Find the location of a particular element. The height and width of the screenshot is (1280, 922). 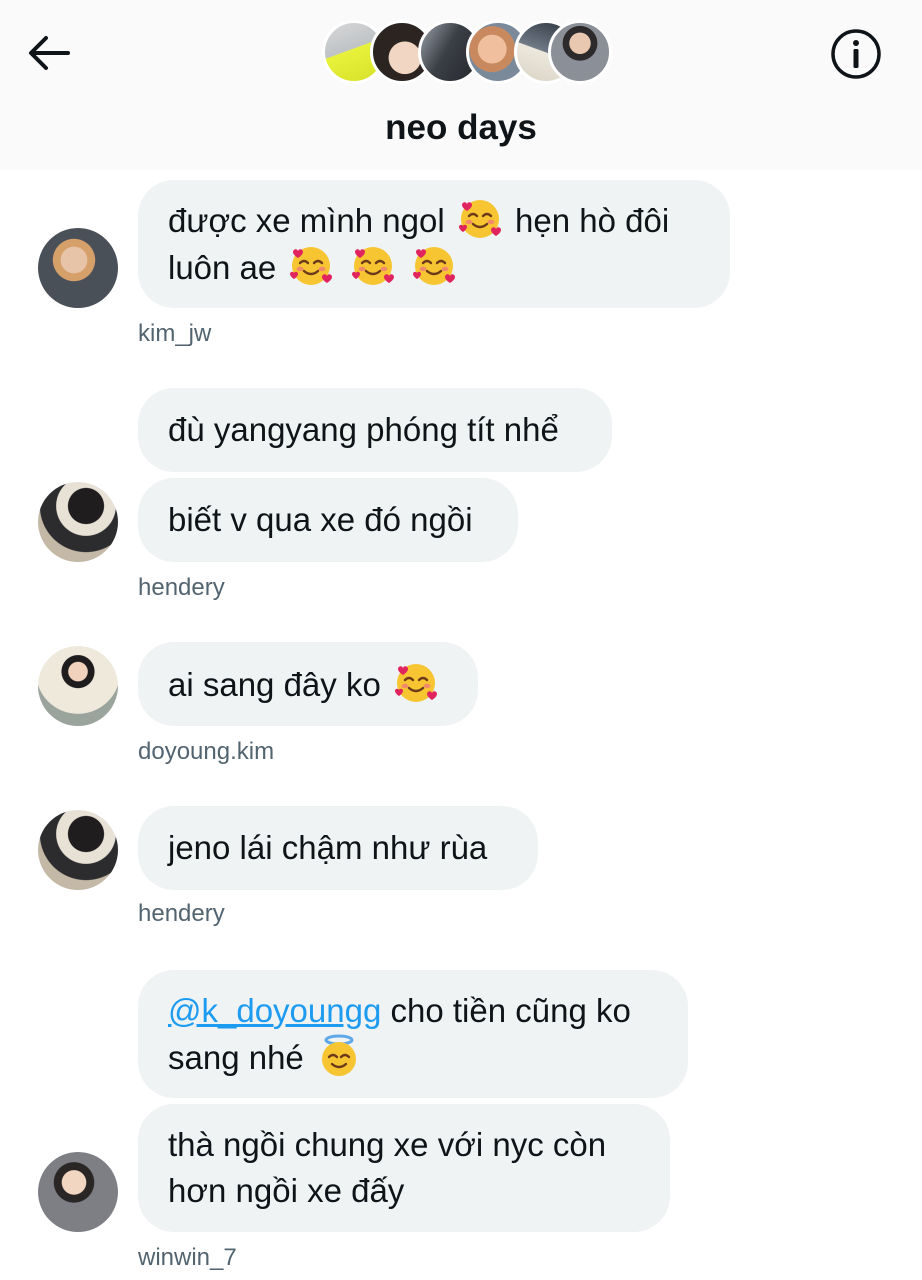

message-text: ai sang đây ko is located at coordinates (274, 684).